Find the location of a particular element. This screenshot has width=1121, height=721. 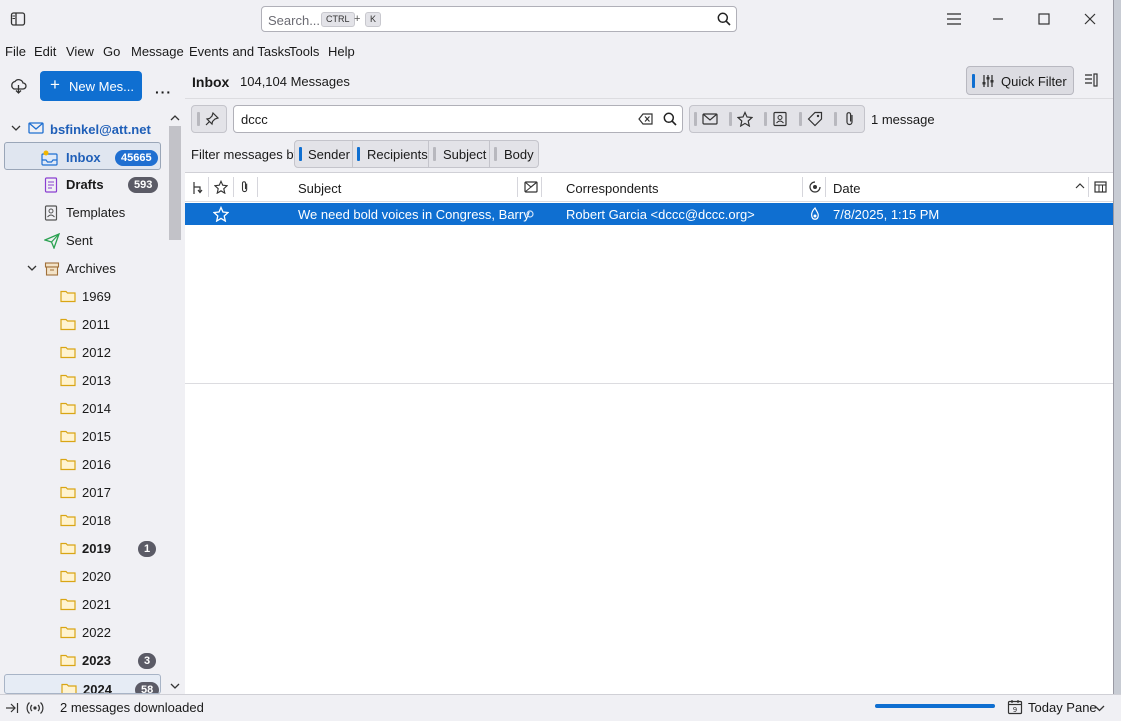

message-pane-splitter is located at coordinates (649, 383).